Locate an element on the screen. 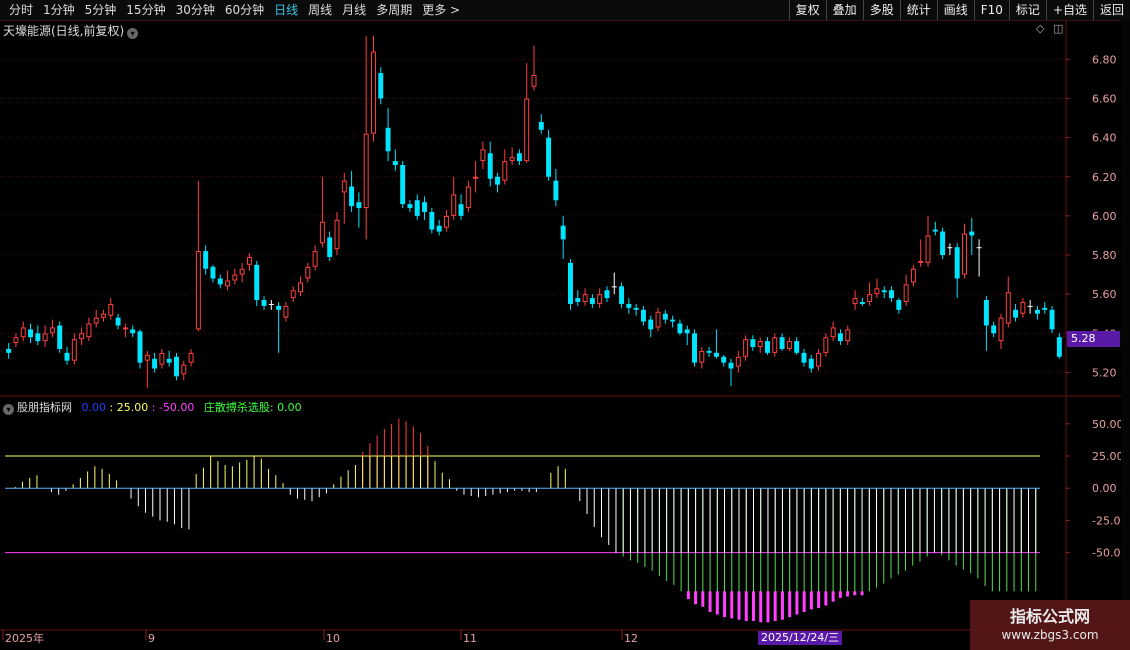 The image size is (1130, 650). indicator-name: 股朋指标网 is located at coordinates (44, 407).